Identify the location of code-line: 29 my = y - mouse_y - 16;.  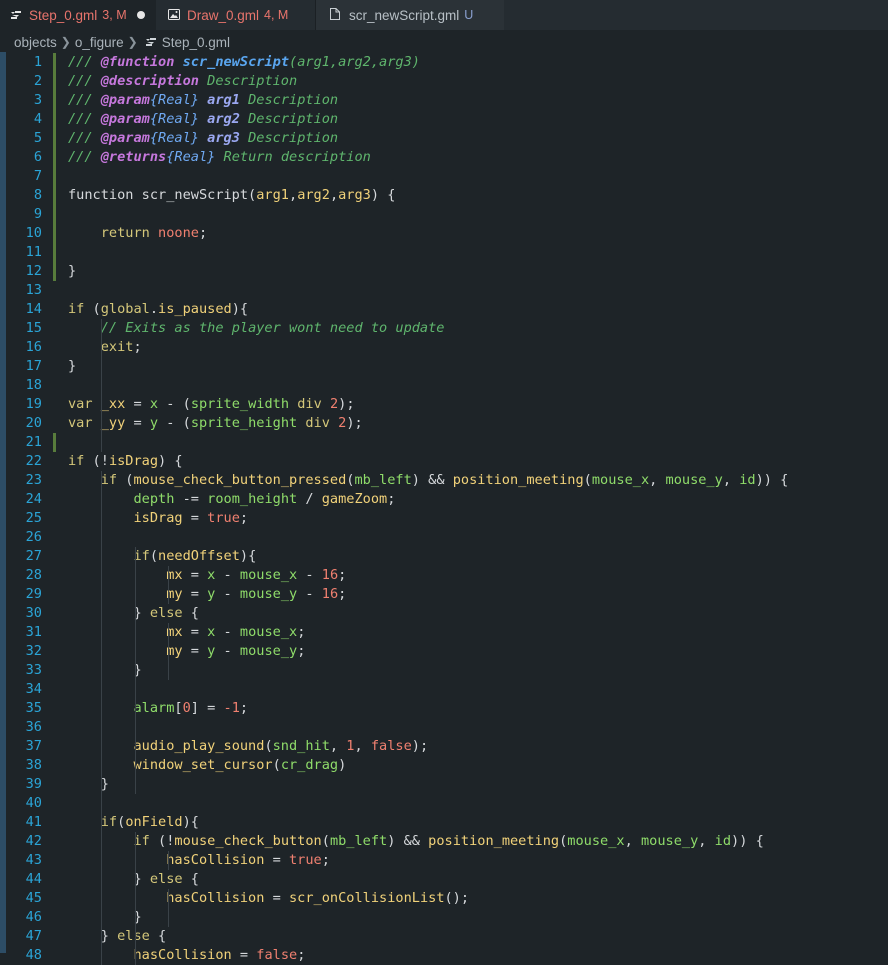
(444, 594).